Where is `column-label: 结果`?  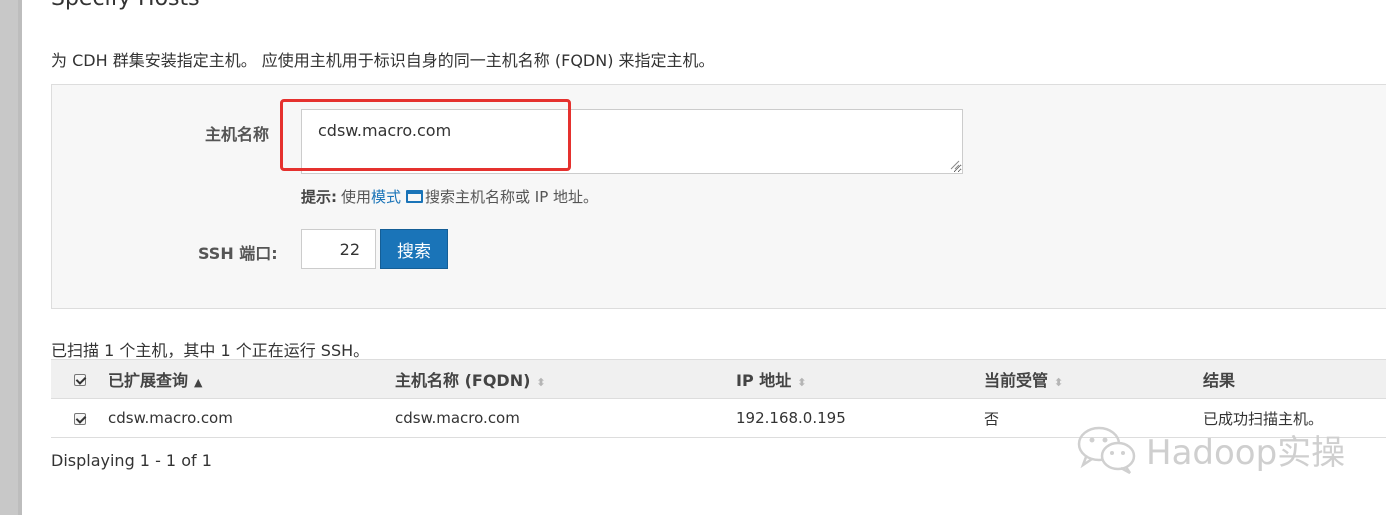
column-label: 结果 is located at coordinates (1219, 380).